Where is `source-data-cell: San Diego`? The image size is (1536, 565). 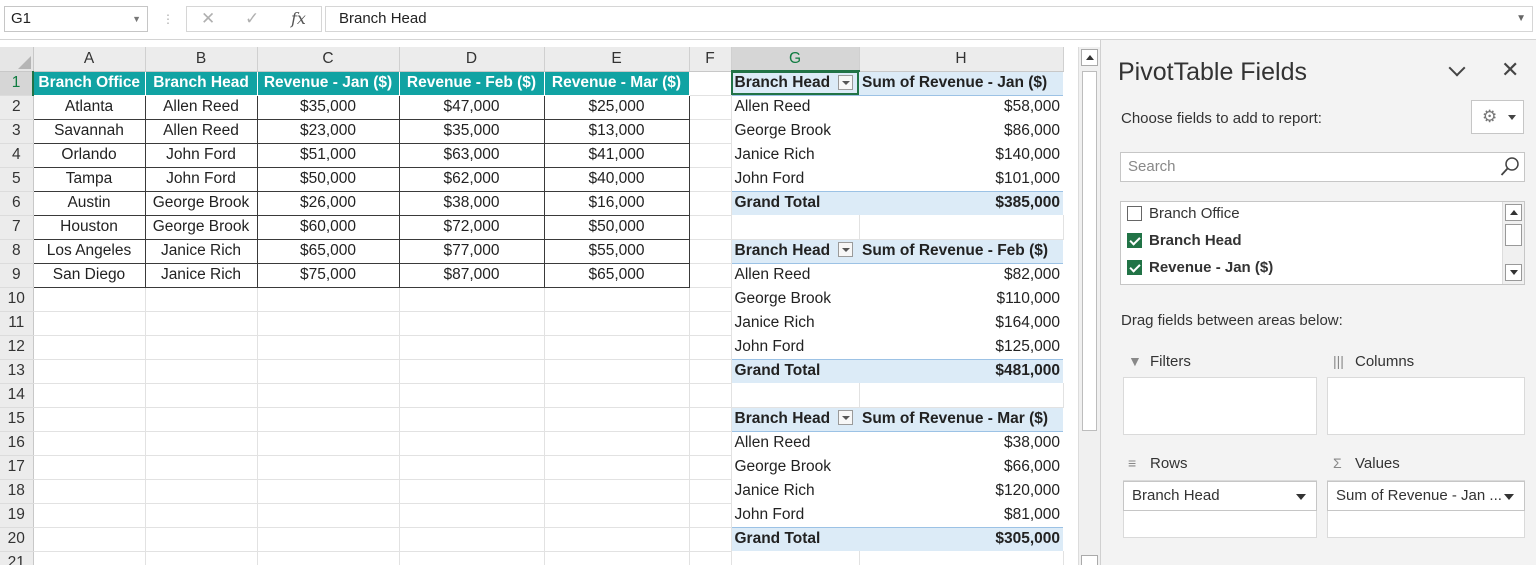 source-data-cell: San Diego is located at coordinates (89, 275).